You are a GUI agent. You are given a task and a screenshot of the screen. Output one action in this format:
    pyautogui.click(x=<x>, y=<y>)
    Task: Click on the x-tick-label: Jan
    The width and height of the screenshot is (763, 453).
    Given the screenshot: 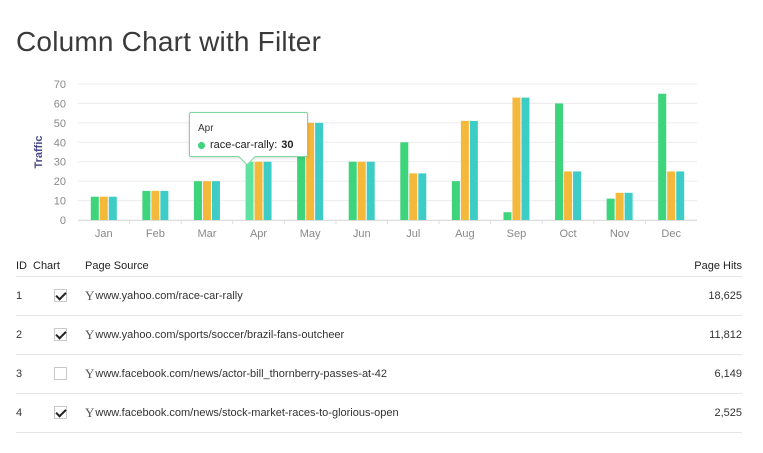 What is the action you would take?
    pyautogui.click(x=104, y=234)
    